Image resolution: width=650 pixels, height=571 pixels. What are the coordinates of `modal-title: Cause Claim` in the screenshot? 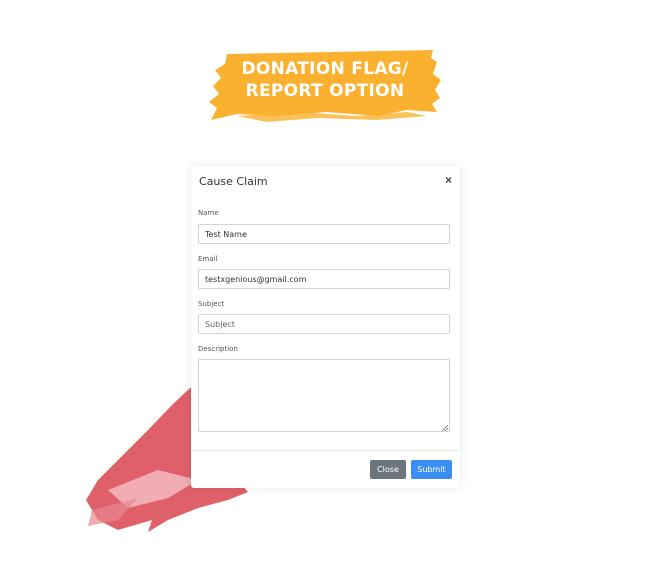 It's located at (233, 181).